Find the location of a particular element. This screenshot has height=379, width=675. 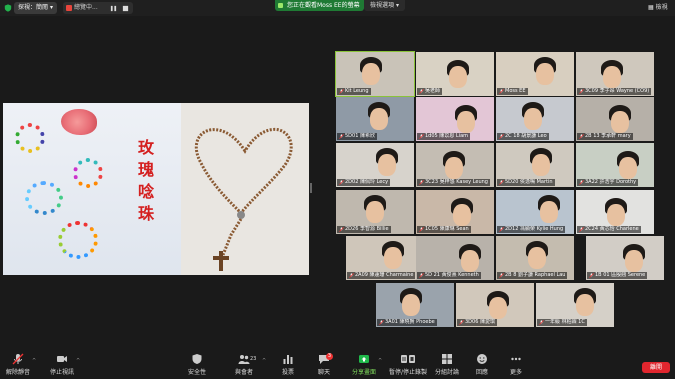

participant-tile: 3A01 陳曉賢 Phoebe is located at coordinates (415, 305).